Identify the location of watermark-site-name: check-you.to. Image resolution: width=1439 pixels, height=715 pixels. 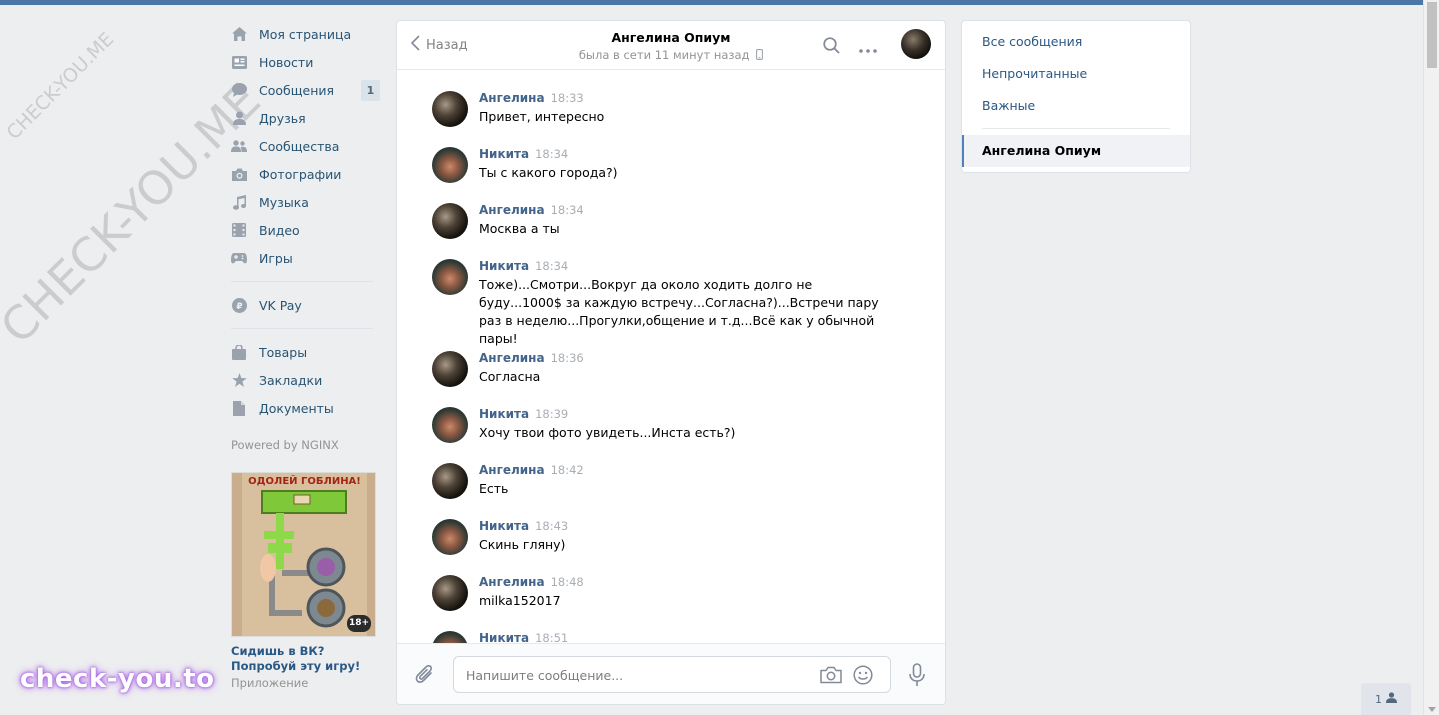
(117, 679).